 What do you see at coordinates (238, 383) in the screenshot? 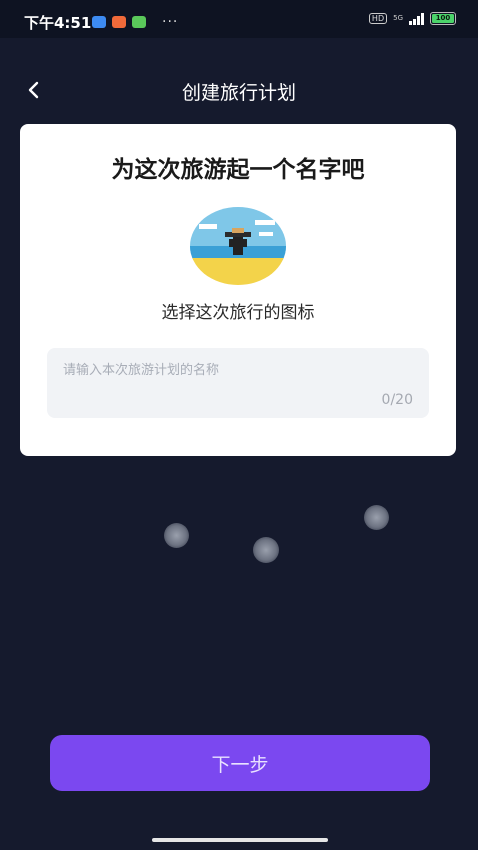
I see `trip-name-field: 0/20` at bounding box center [238, 383].